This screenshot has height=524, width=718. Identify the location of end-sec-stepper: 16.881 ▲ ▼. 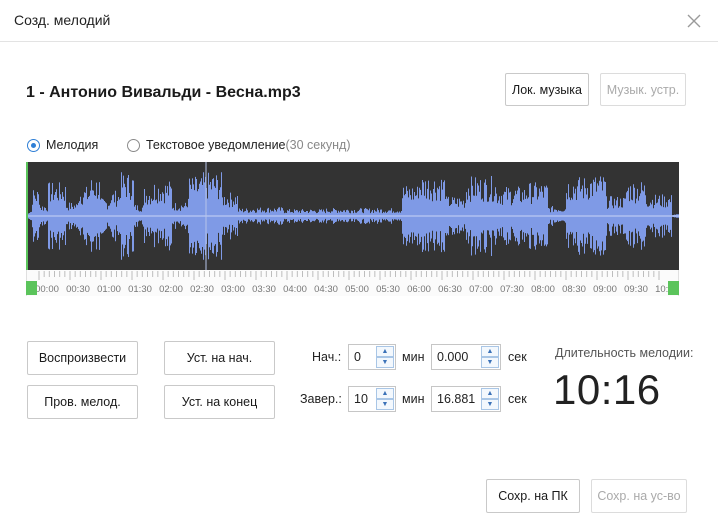
(466, 399).